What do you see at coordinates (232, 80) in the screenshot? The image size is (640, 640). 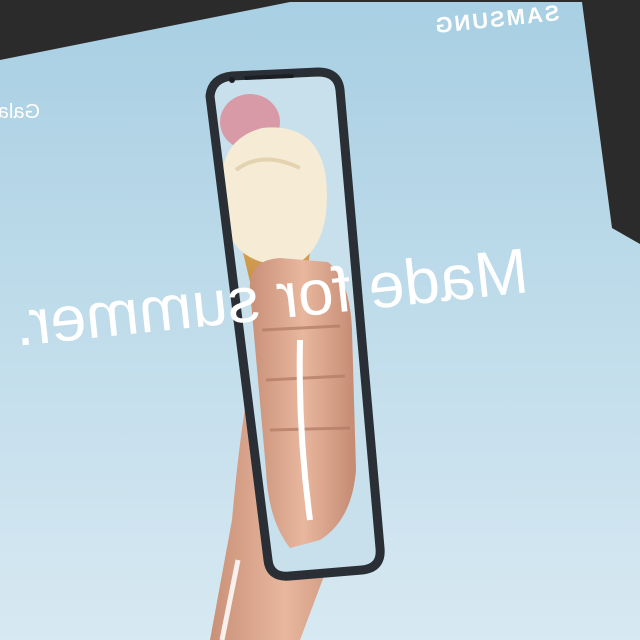 I see `phone-camera` at bounding box center [232, 80].